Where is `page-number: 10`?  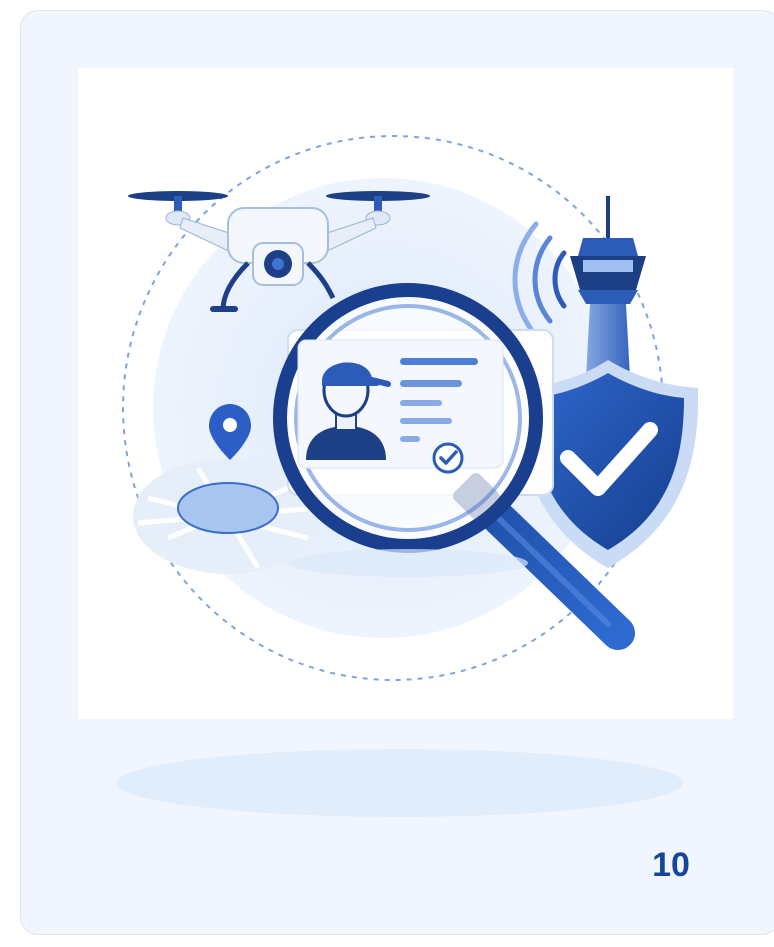
page-number: 10 is located at coordinates (671, 865).